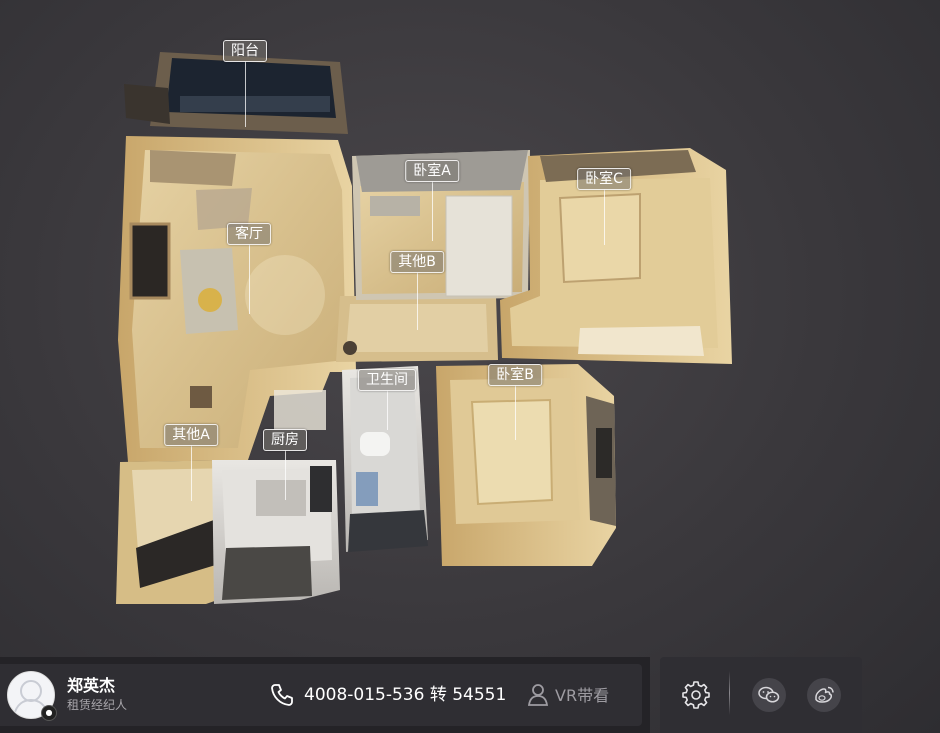 This screenshot has width=940, height=733. What do you see at coordinates (91, 685) in the screenshot?
I see `agent-name: 郑英杰` at bounding box center [91, 685].